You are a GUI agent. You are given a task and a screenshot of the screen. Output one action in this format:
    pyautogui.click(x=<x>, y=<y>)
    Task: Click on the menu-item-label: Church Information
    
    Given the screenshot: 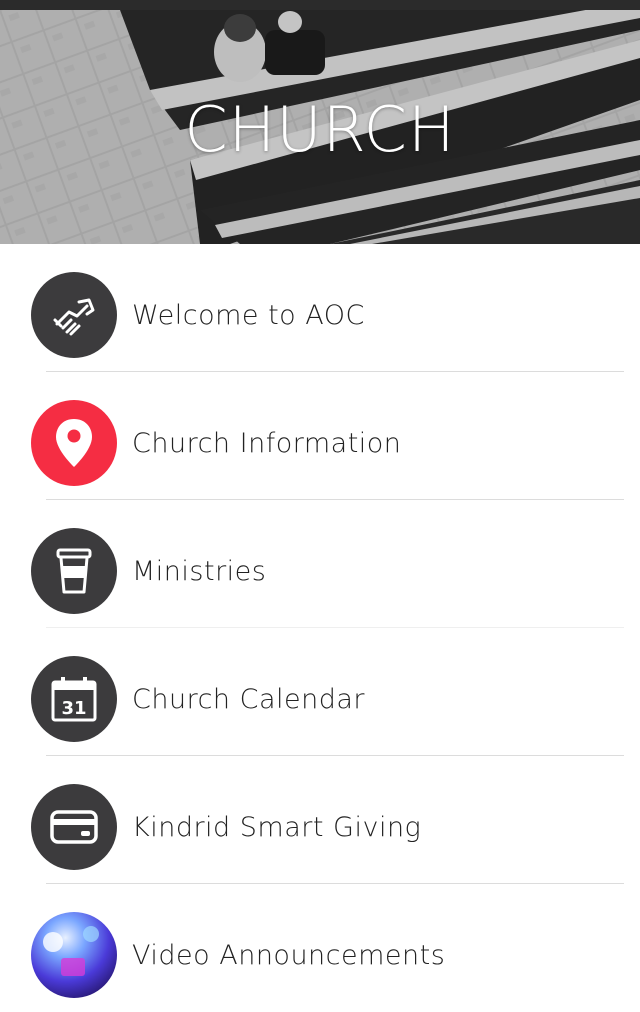 What is the action you would take?
    pyautogui.click(x=267, y=443)
    